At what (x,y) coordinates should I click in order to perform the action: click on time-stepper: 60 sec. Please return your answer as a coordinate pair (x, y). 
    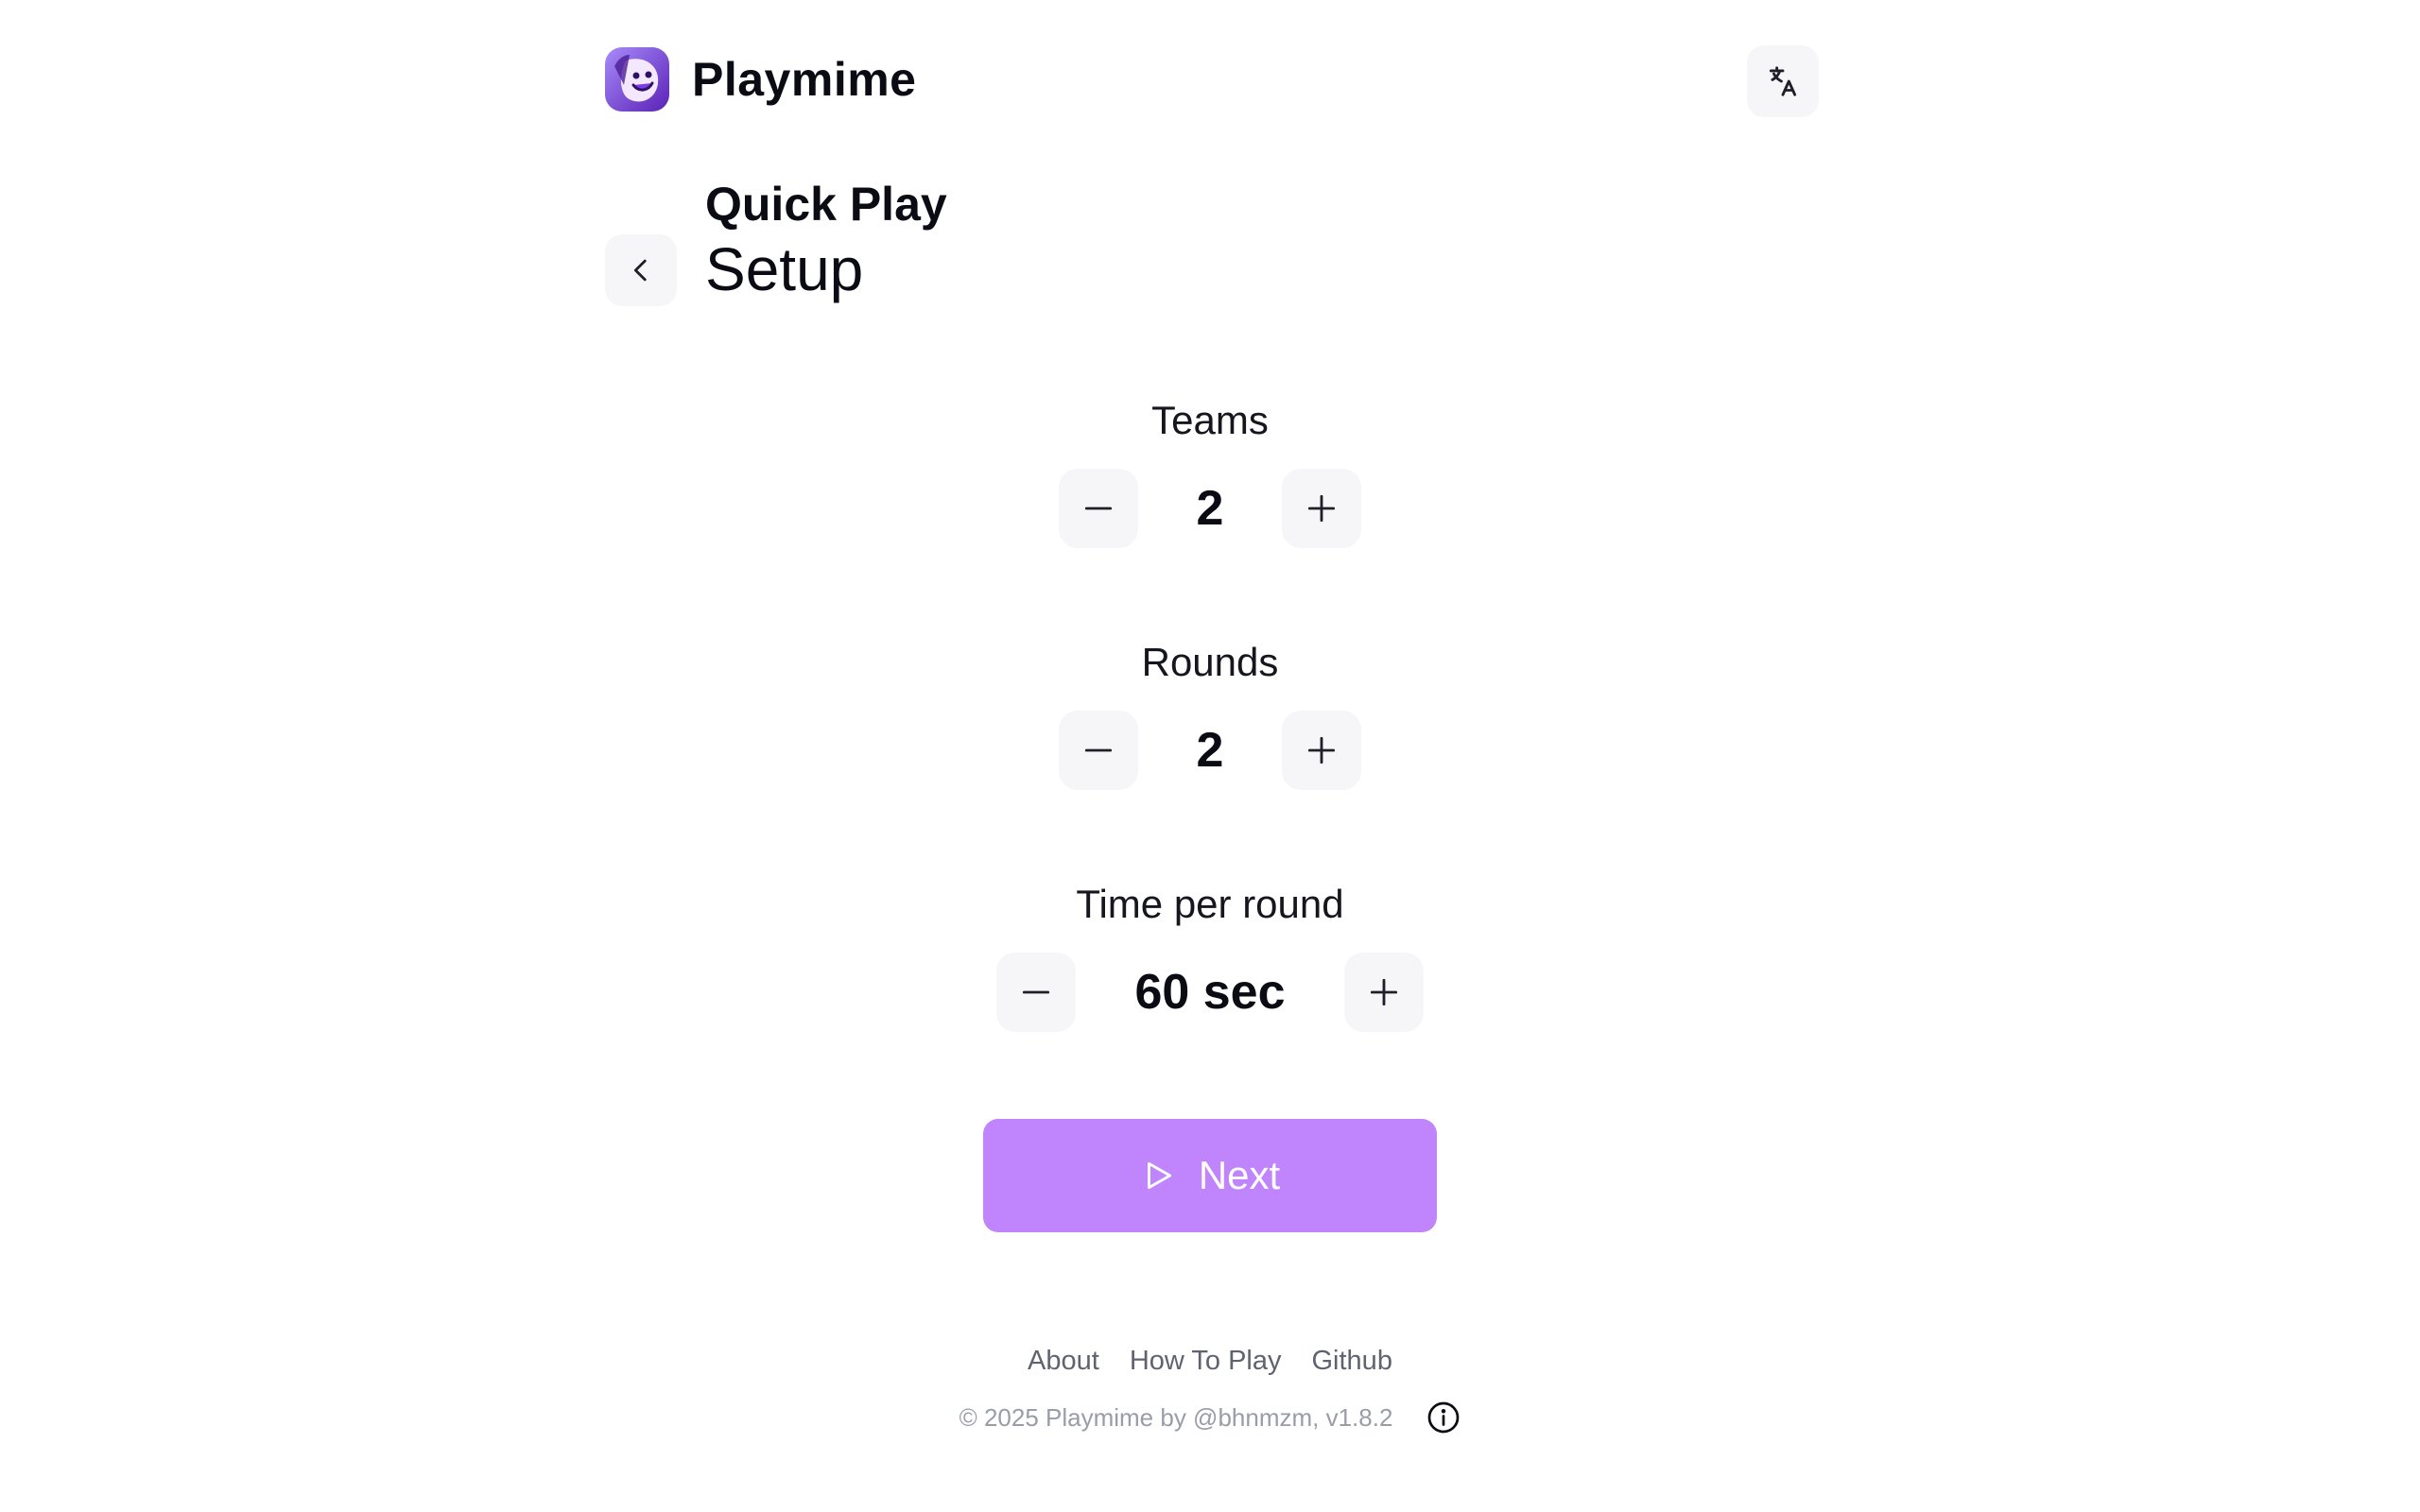
    Looking at the image, I should click on (1210, 992).